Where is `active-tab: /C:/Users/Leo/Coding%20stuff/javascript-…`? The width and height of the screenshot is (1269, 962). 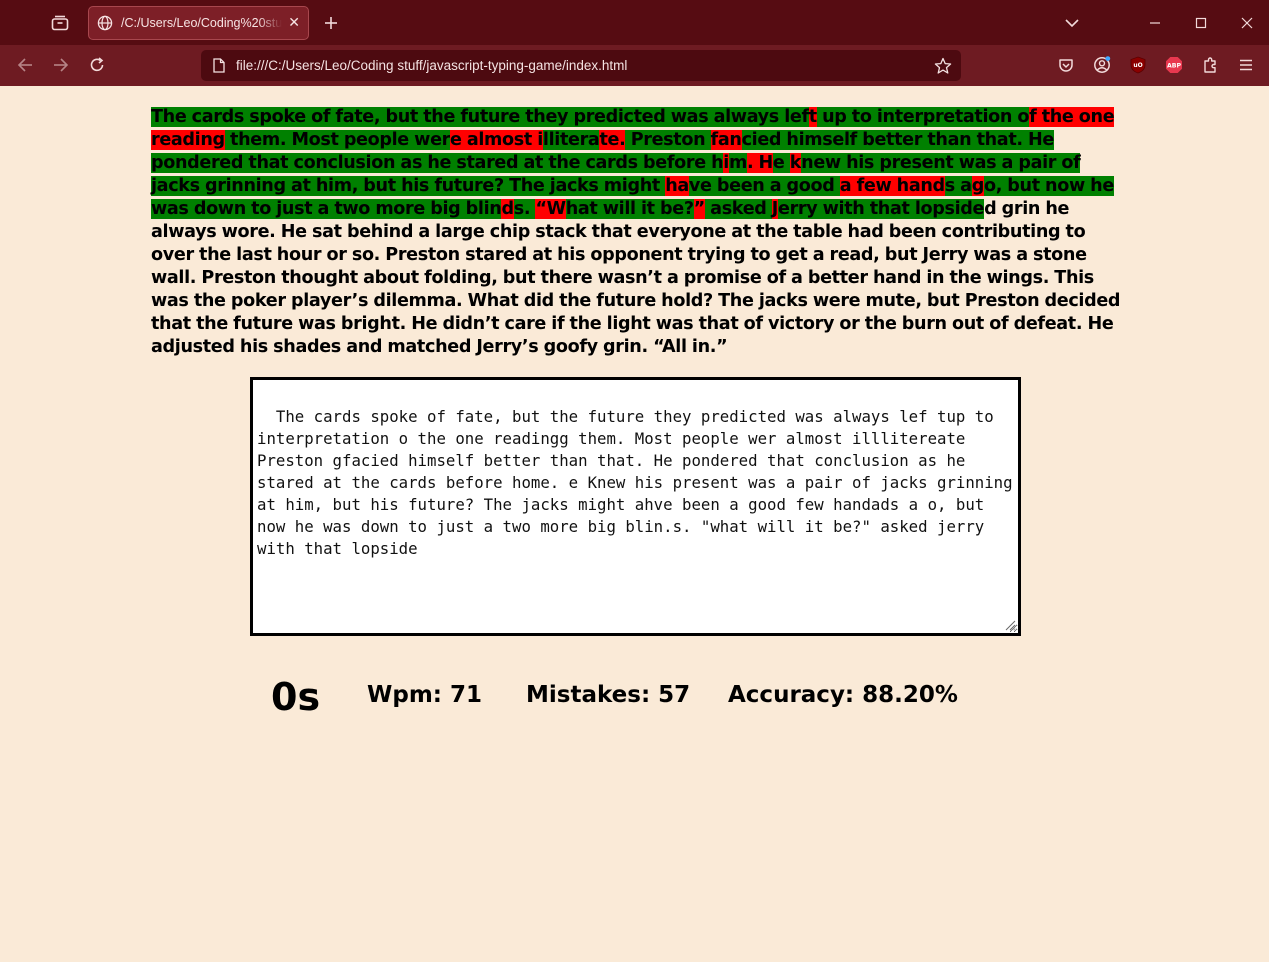 active-tab: /C:/Users/Leo/Coding%20stuff/javascript-… is located at coordinates (198, 23).